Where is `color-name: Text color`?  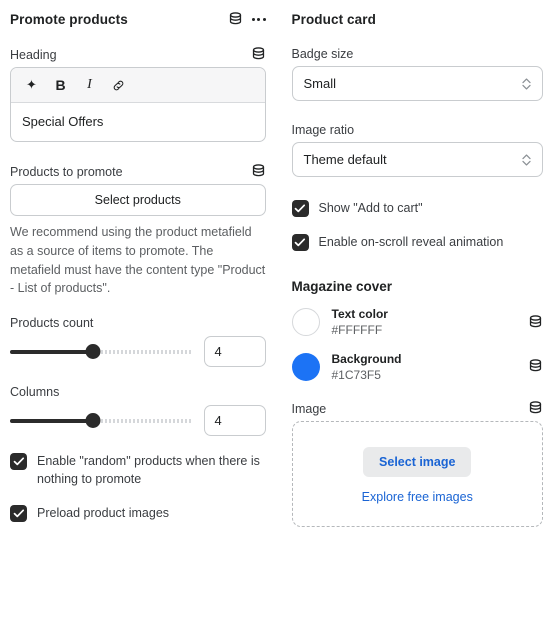 color-name: Text color is located at coordinates (359, 314).